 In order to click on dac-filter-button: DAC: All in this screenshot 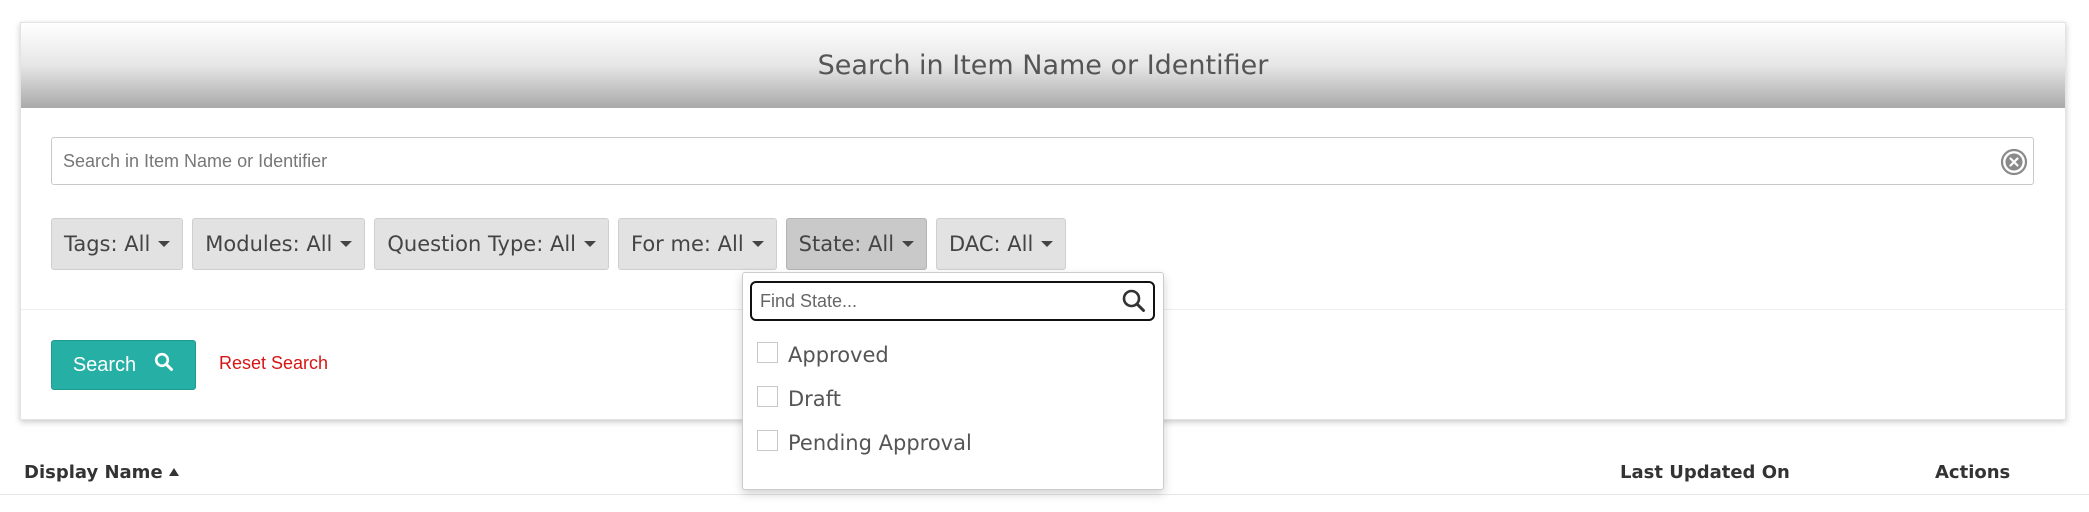, I will do `click(1001, 244)`.